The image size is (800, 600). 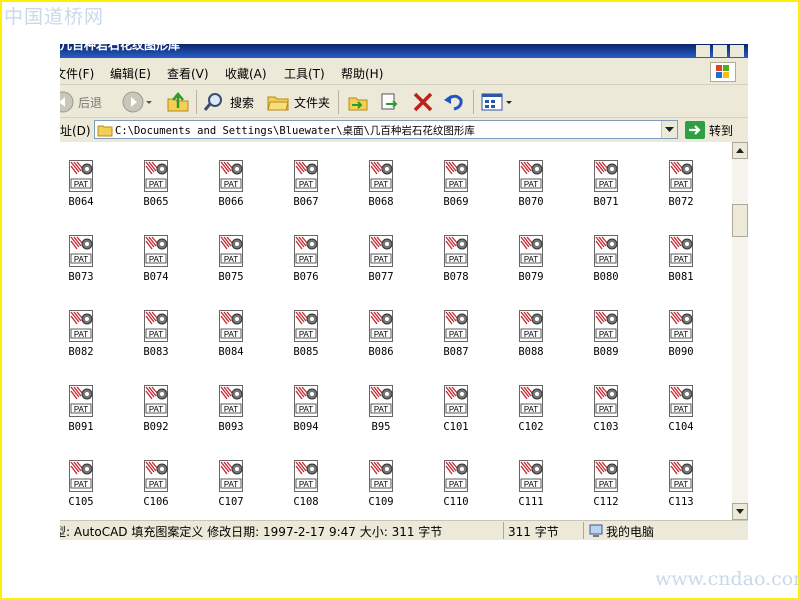 What do you see at coordinates (680, 265) in the screenshot?
I see `file-item: PAT B081` at bounding box center [680, 265].